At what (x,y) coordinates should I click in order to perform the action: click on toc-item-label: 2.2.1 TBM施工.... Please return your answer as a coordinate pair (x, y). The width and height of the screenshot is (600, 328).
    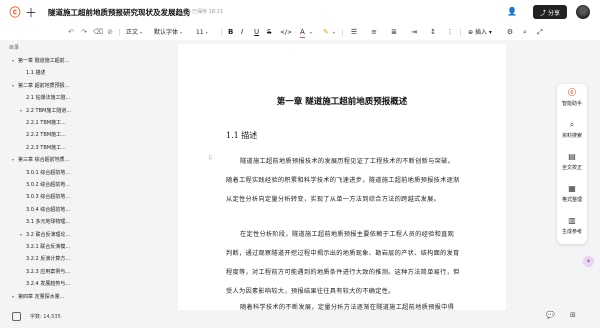
    Looking at the image, I should click on (46, 123).